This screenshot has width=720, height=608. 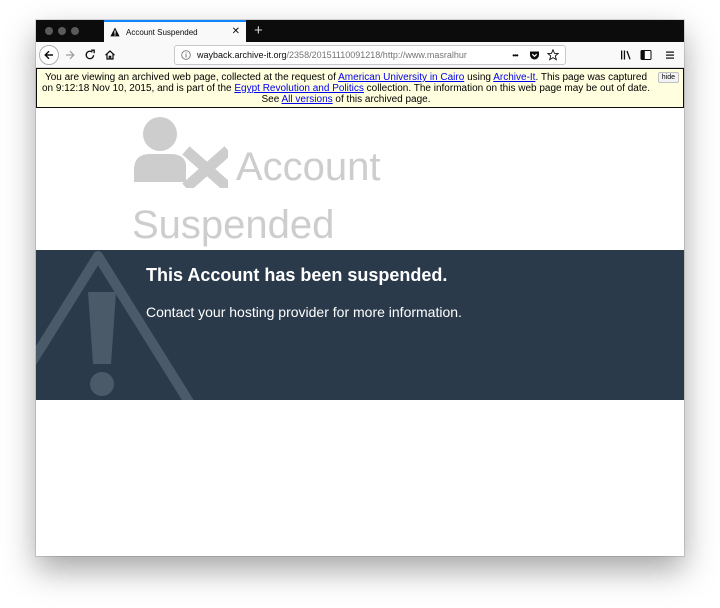 I want to click on archive-it-link: Archive-It, so click(x=514, y=77).